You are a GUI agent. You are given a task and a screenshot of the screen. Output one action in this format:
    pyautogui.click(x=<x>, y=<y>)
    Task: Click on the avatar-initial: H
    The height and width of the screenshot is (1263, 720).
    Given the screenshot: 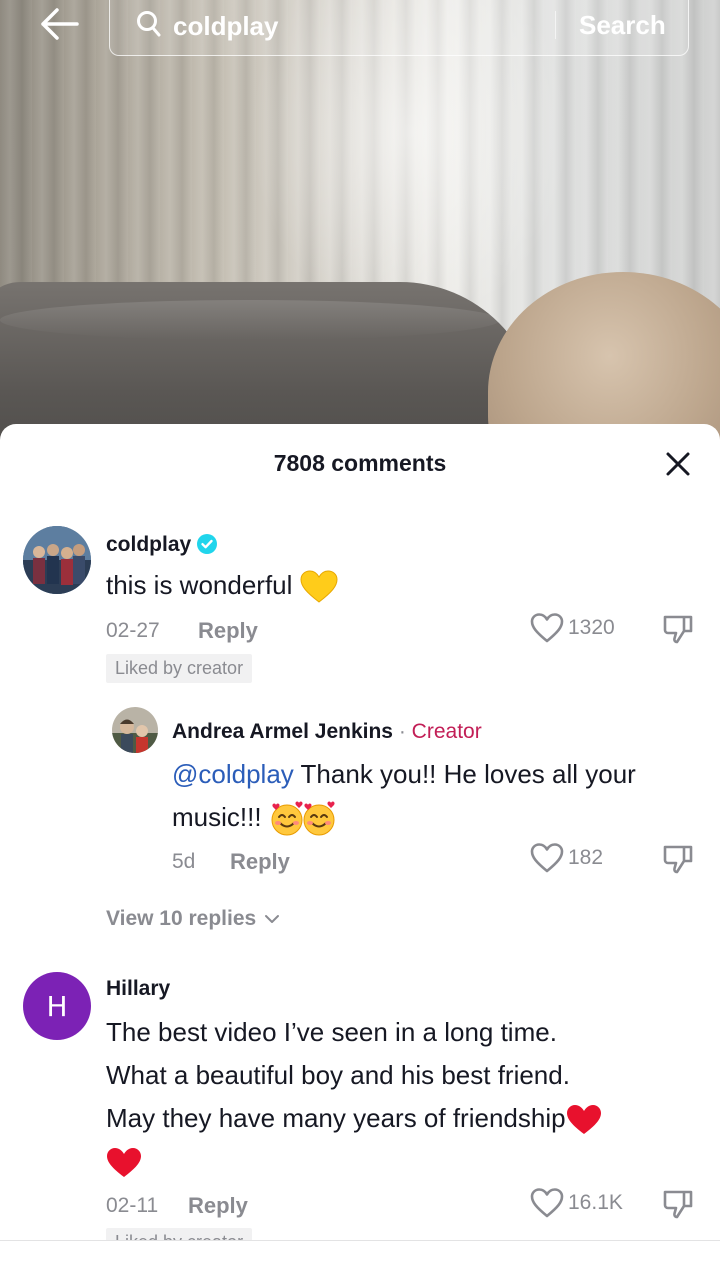 What is the action you would take?
    pyautogui.click(x=57, y=1006)
    